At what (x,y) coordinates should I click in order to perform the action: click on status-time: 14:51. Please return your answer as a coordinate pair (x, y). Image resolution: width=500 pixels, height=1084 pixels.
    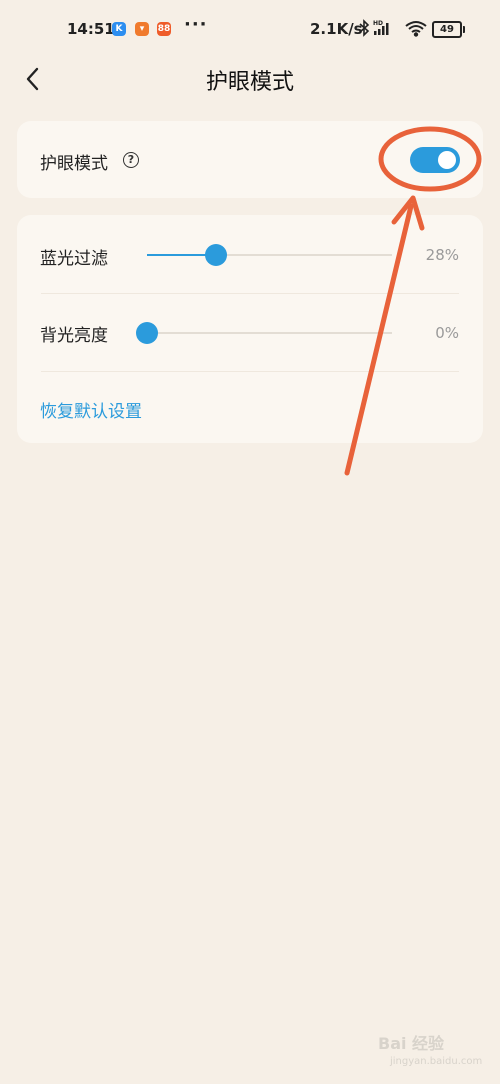
    Looking at the image, I should click on (91, 29).